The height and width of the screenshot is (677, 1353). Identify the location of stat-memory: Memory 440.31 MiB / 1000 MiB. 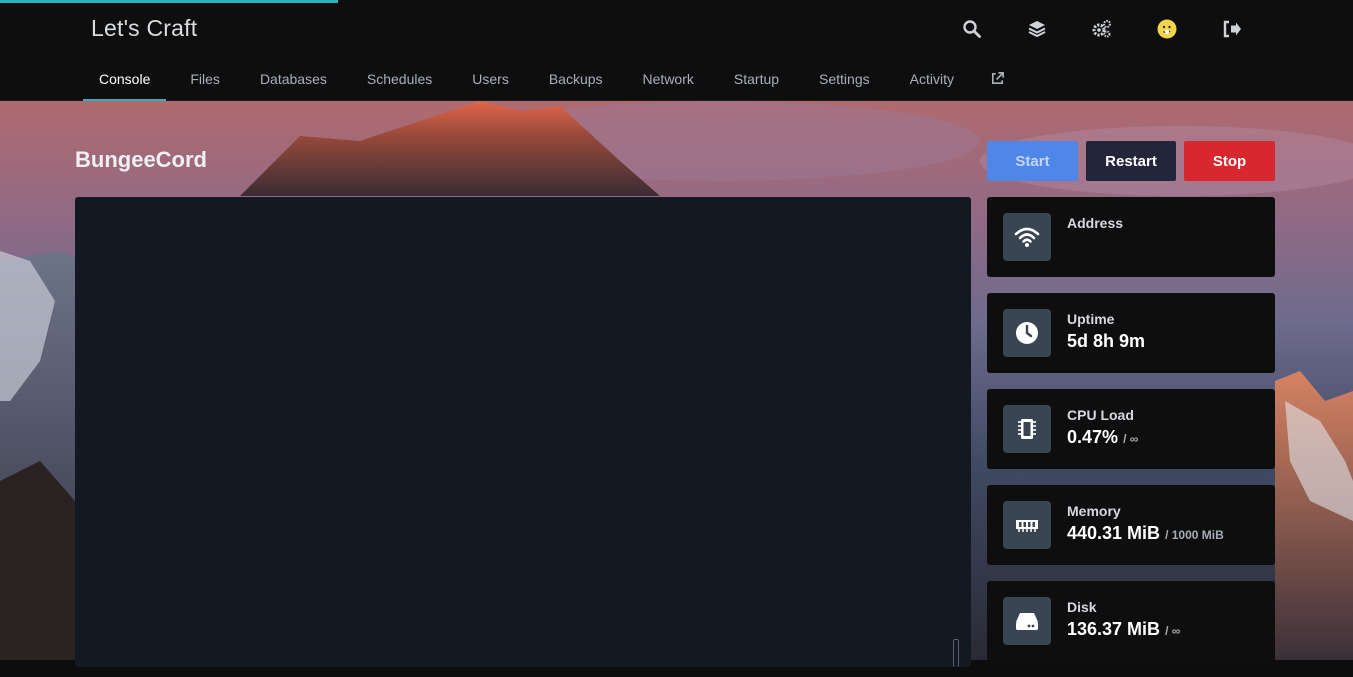
(1131, 525).